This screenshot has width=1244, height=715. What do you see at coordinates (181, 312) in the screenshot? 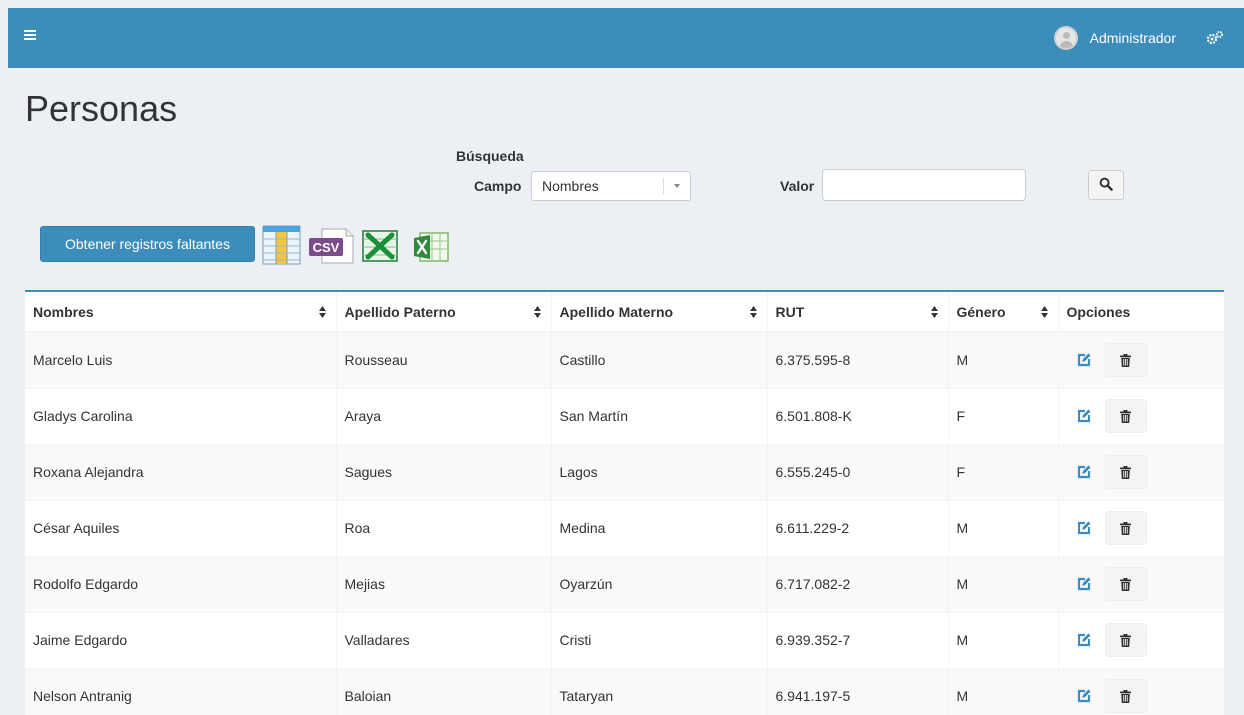
I see `column-header-nombres: Nombres` at bounding box center [181, 312].